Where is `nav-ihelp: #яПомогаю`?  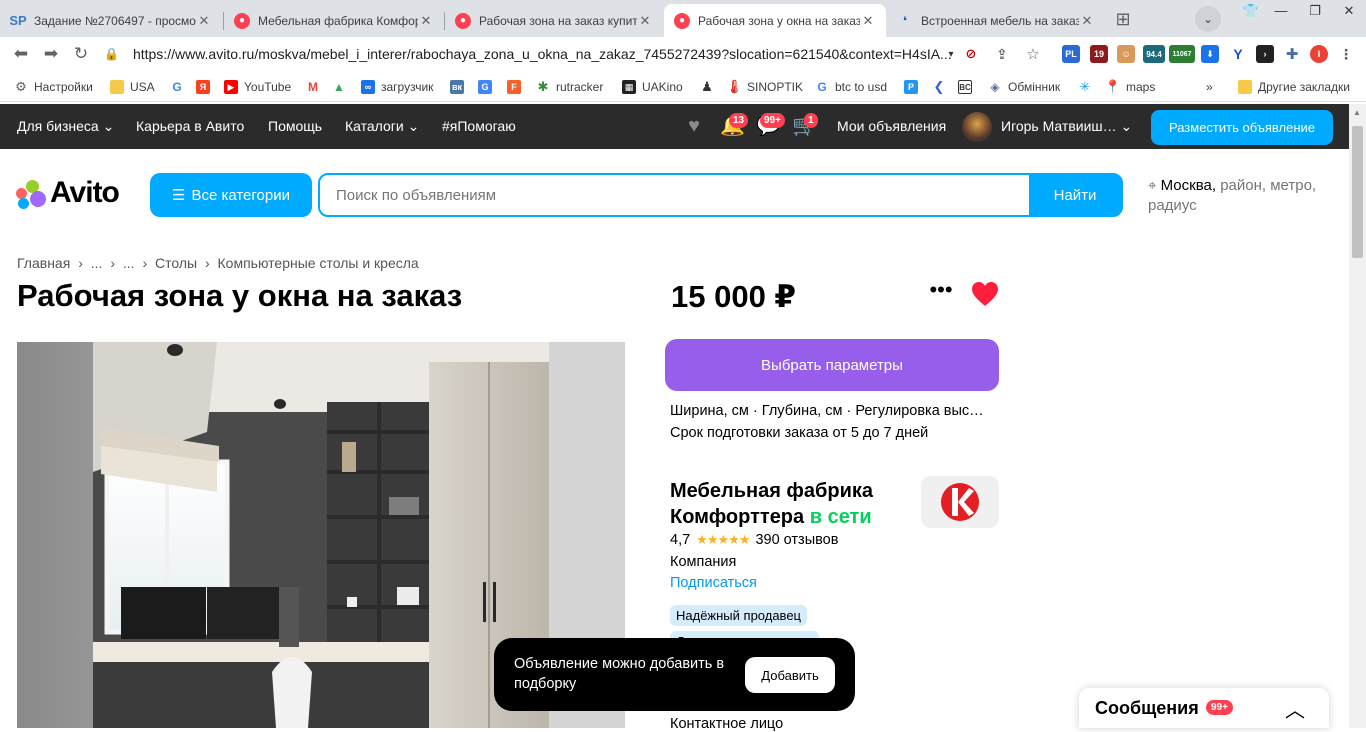 nav-ihelp: #яПомогаю is located at coordinates (479, 126).